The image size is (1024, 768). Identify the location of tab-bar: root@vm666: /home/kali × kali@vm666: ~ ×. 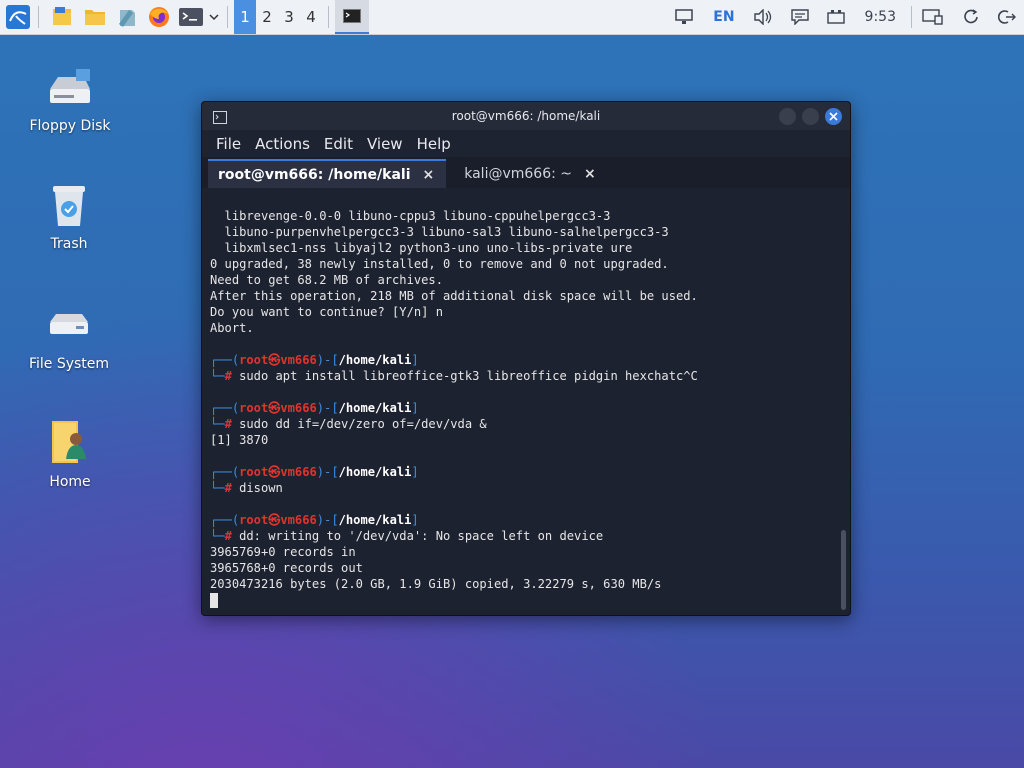
(526, 172).